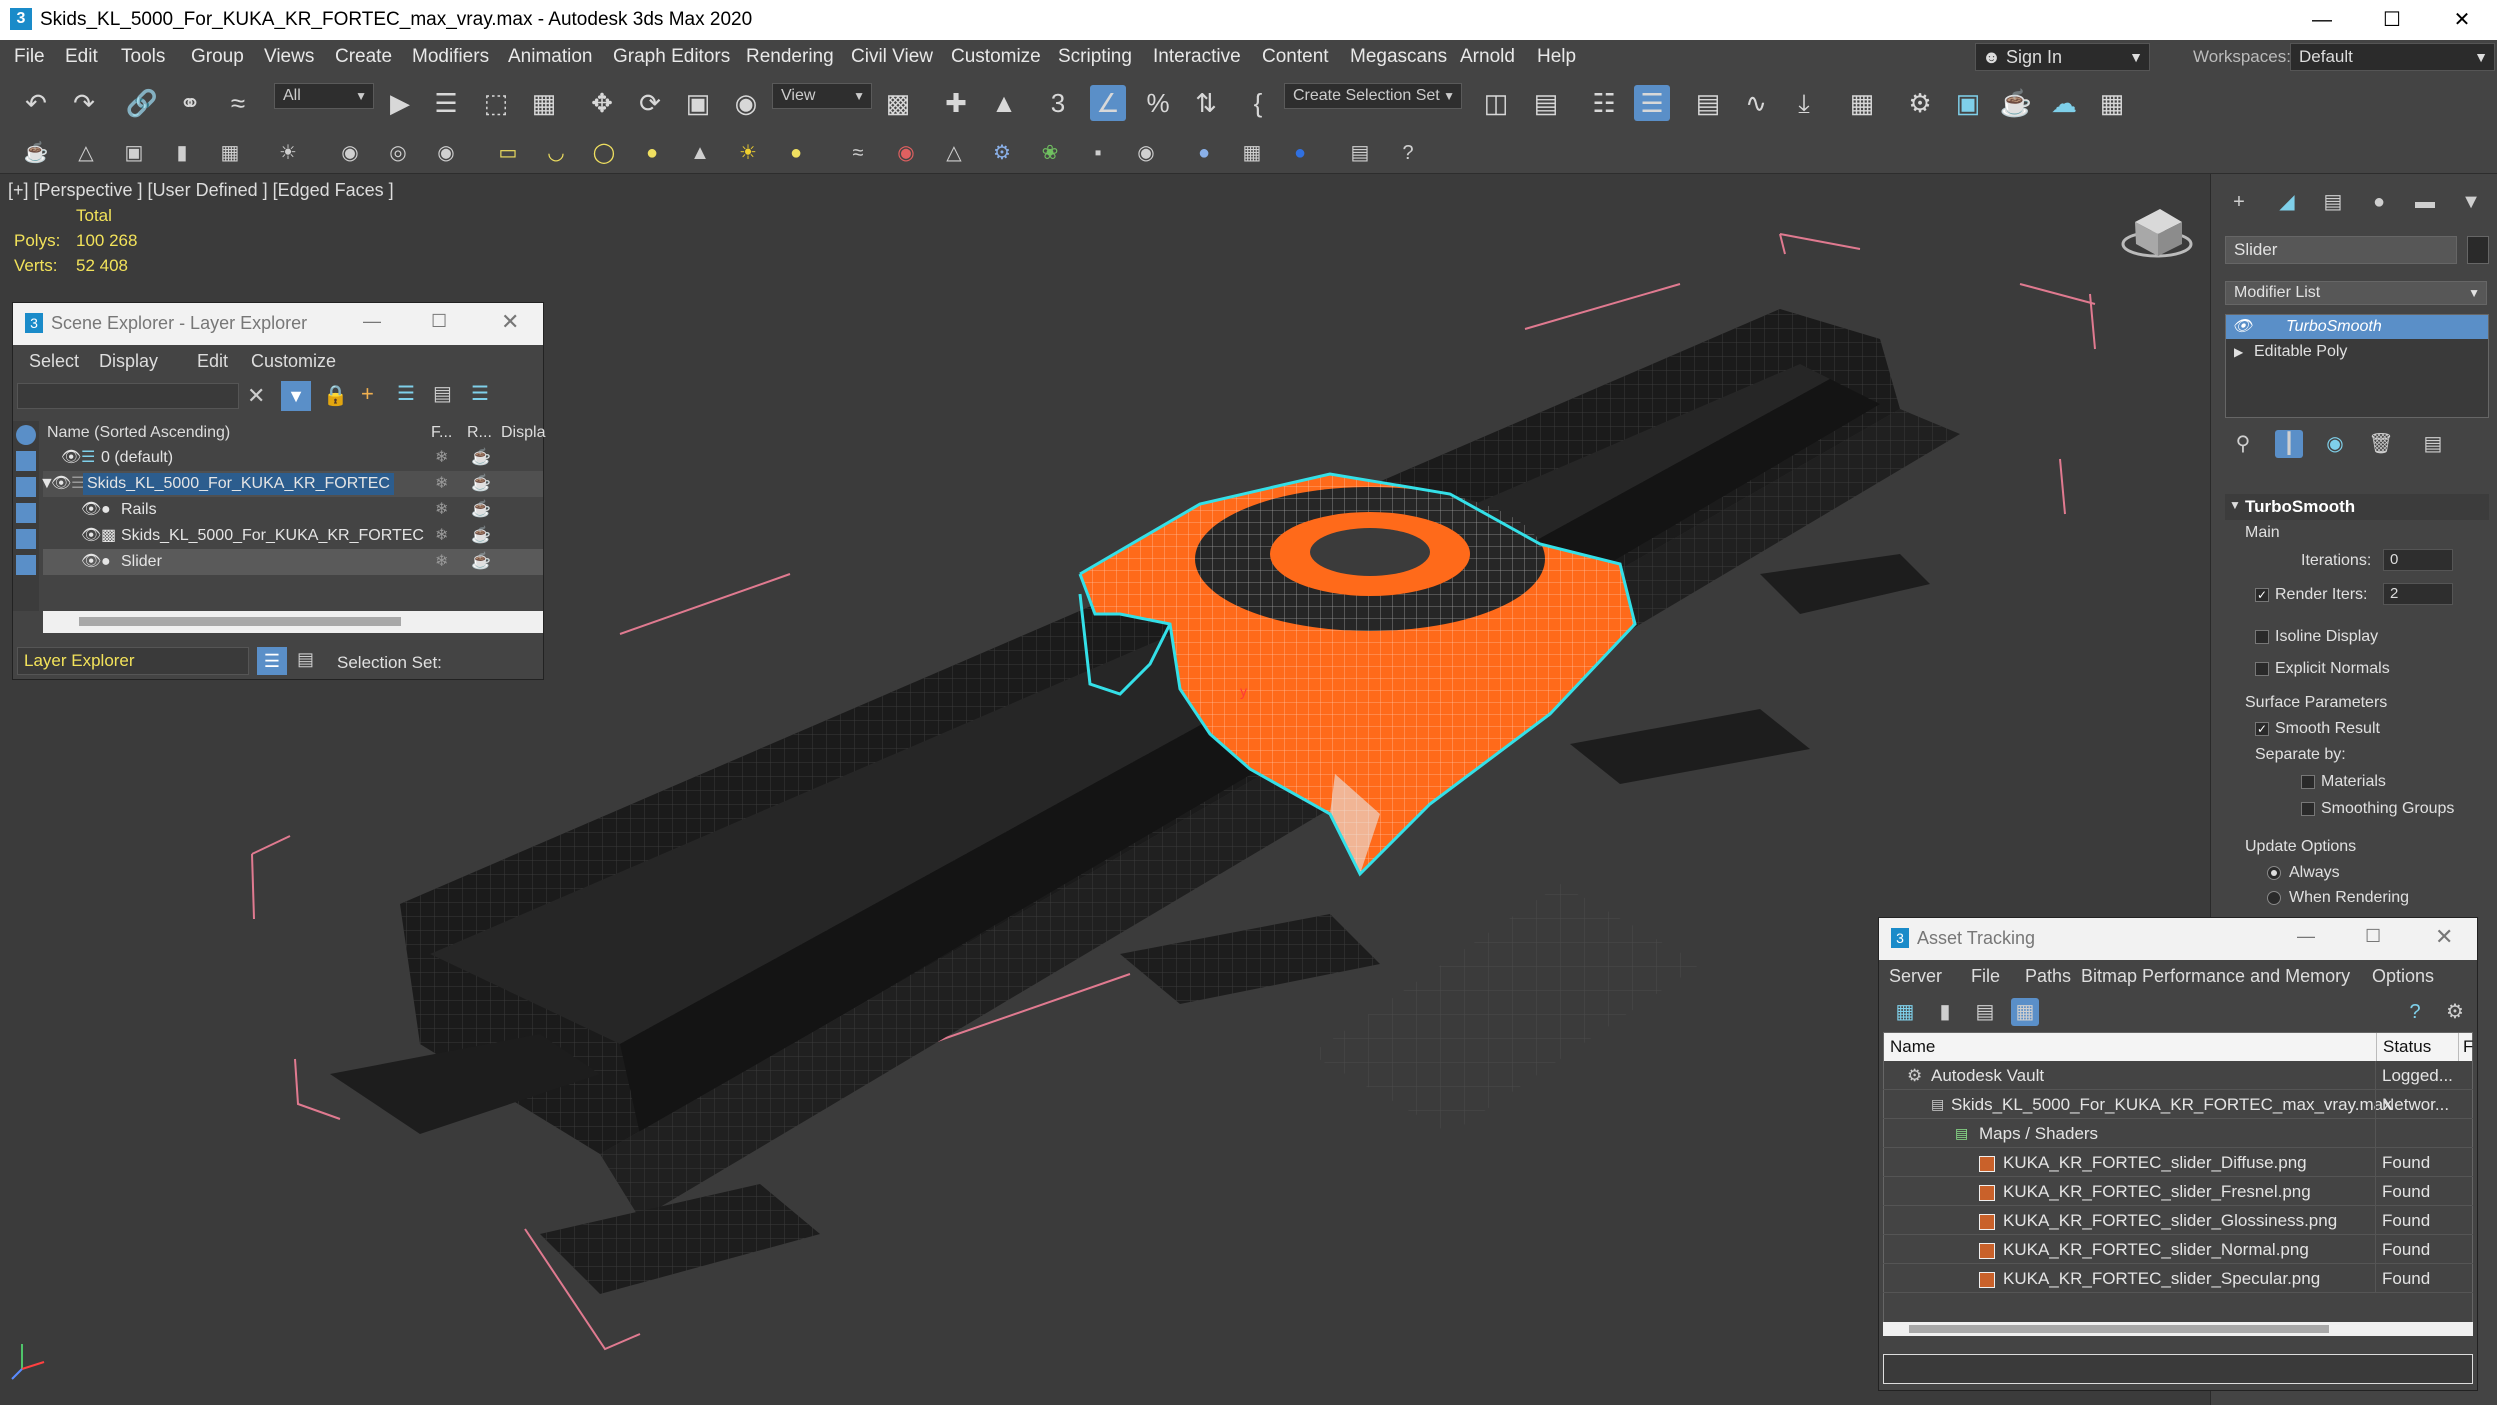 The width and height of the screenshot is (2497, 1405). Describe the element at coordinates (652, 153) in the screenshot. I see `mesh-light-icon: ●` at that location.